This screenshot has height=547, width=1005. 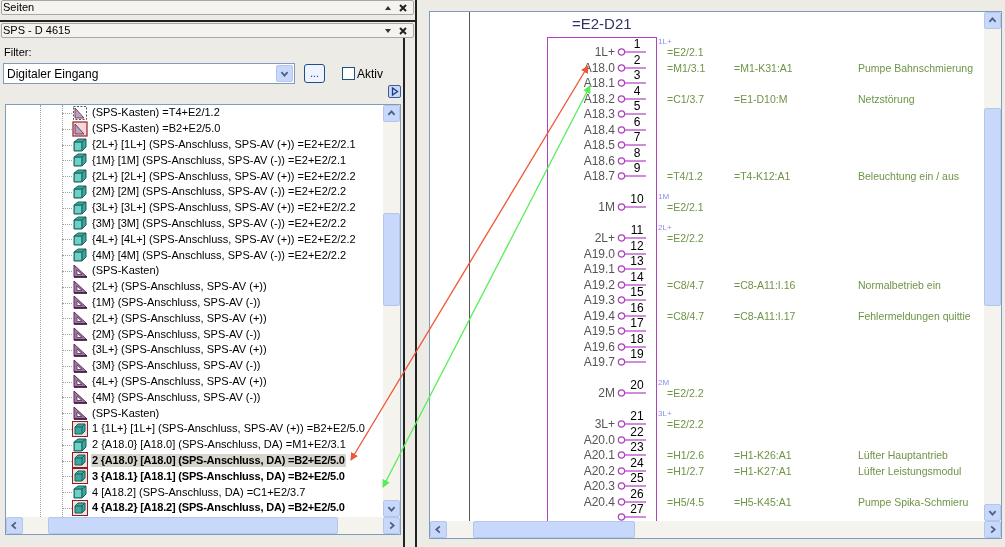 I want to click on page-reference: =T4/1.2, so click(x=685, y=176).